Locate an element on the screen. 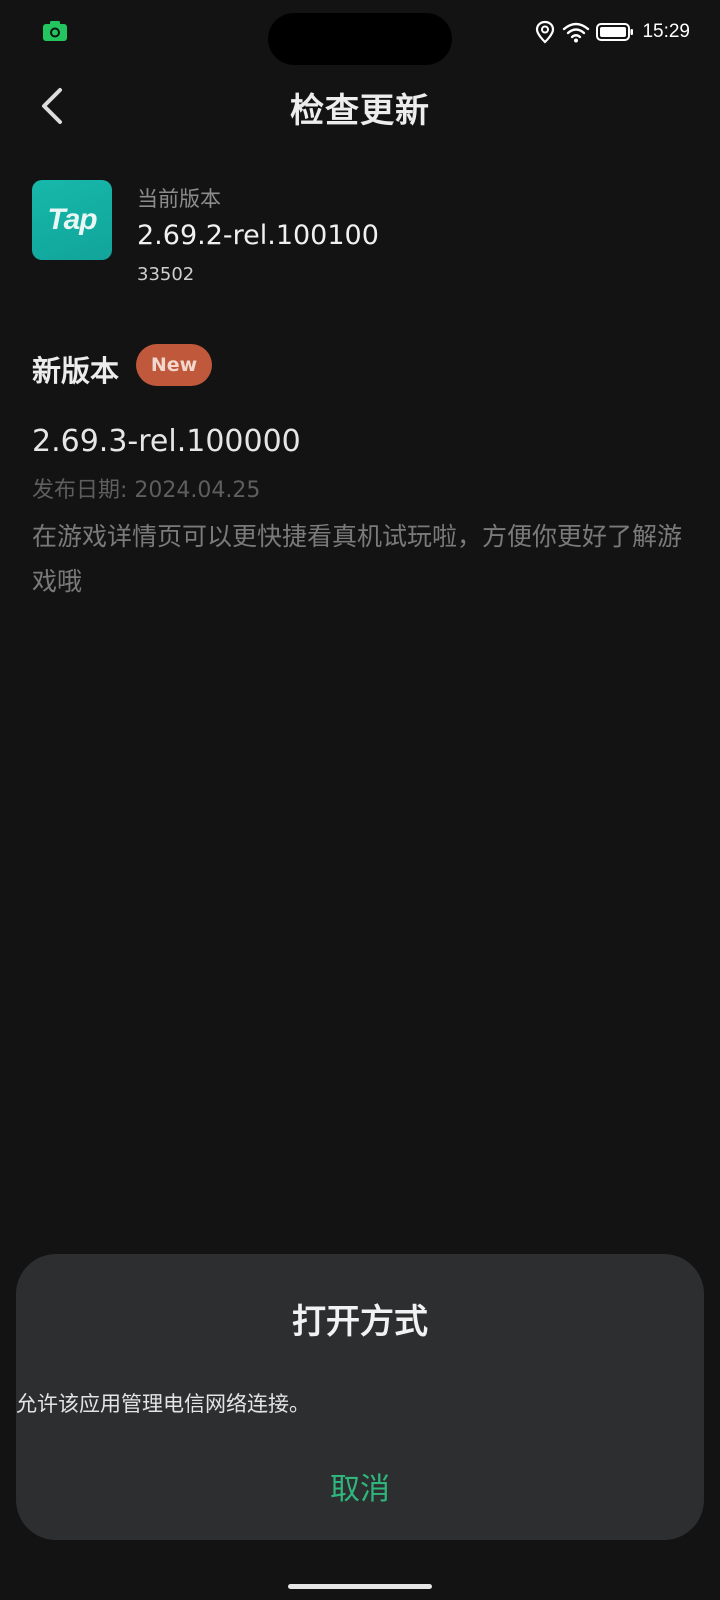 The height and width of the screenshot is (1600, 720). current-build-number: 33502 is located at coordinates (166, 274).